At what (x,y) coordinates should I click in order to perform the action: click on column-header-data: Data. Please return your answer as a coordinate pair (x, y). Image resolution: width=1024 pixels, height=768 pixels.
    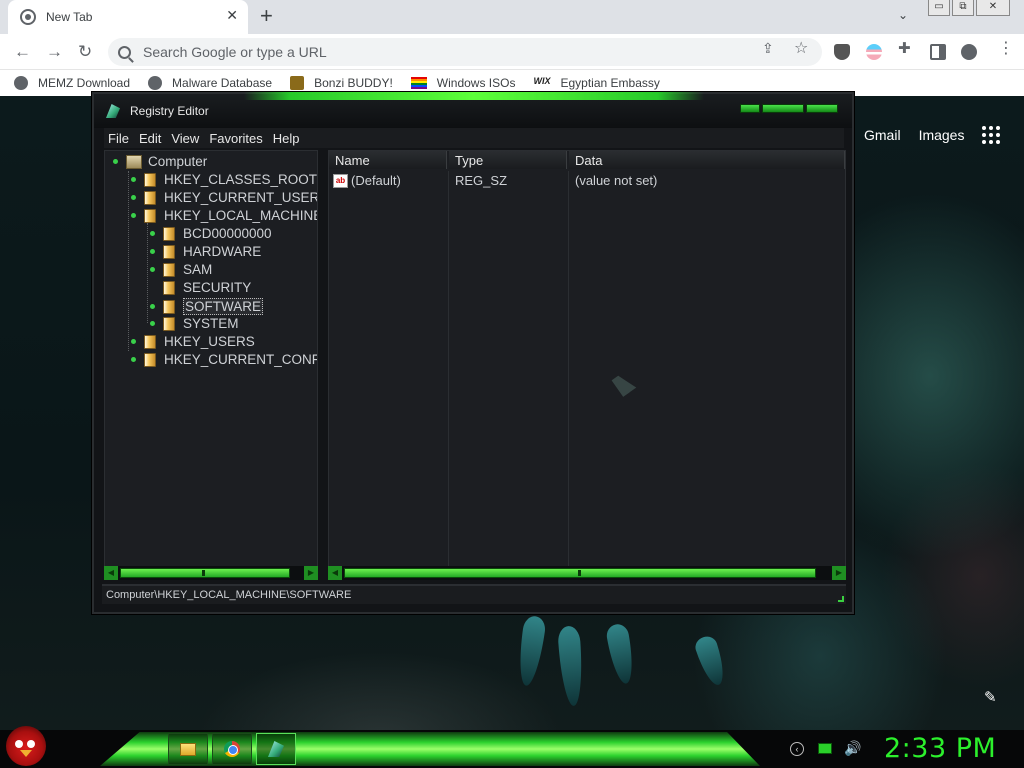
    Looking at the image, I should click on (707, 160).